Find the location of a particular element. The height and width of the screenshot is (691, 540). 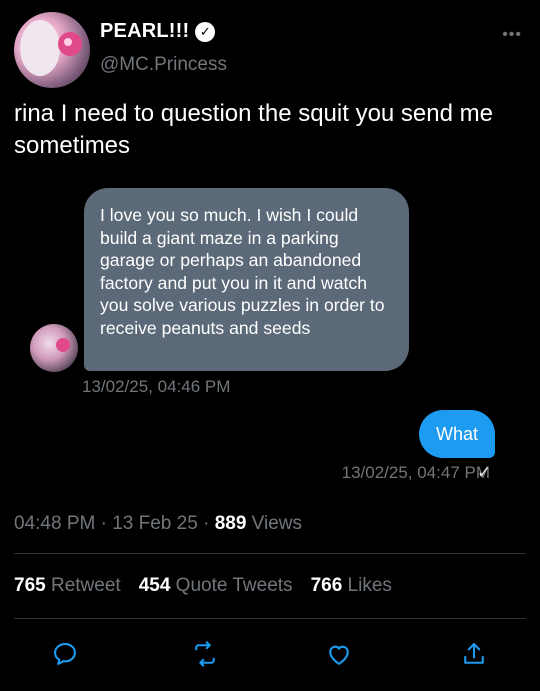

sent-status-check-icon: ✓ is located at coordinates (484, 472).